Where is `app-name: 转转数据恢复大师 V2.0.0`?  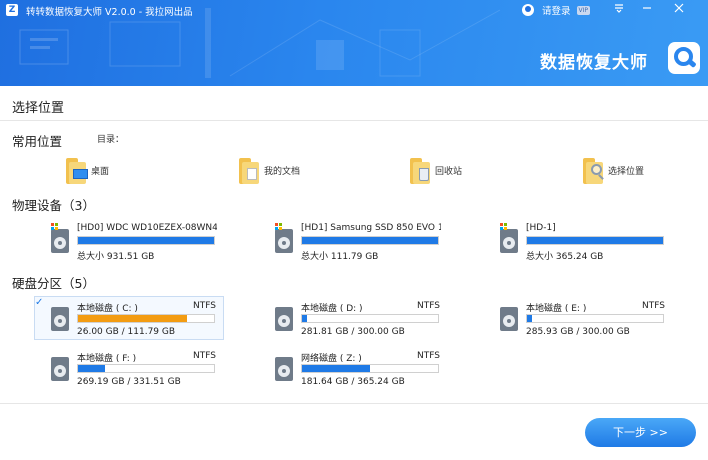
app-name: 转转数据恢复大师 V2.0.0 is located at coordinates (81, 12).